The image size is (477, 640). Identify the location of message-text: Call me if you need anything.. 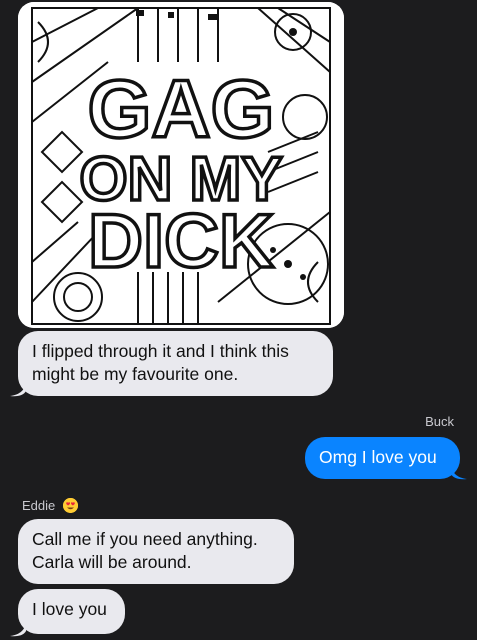
(145, 539).